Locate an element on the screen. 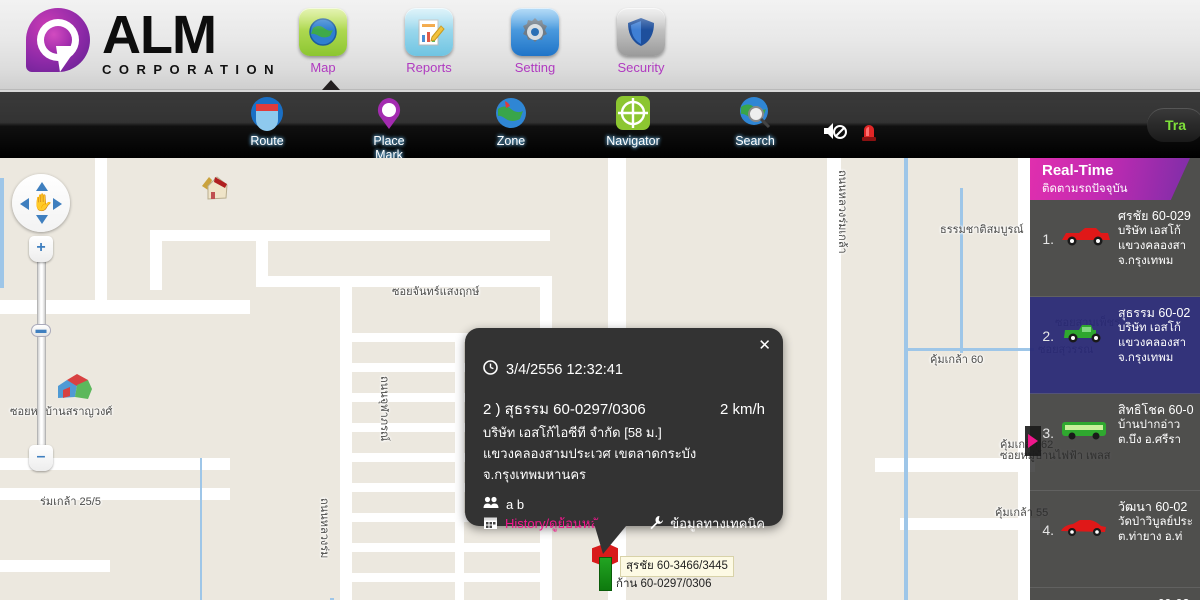  globe-magnifier-icon is located at coordinates (755, 114).